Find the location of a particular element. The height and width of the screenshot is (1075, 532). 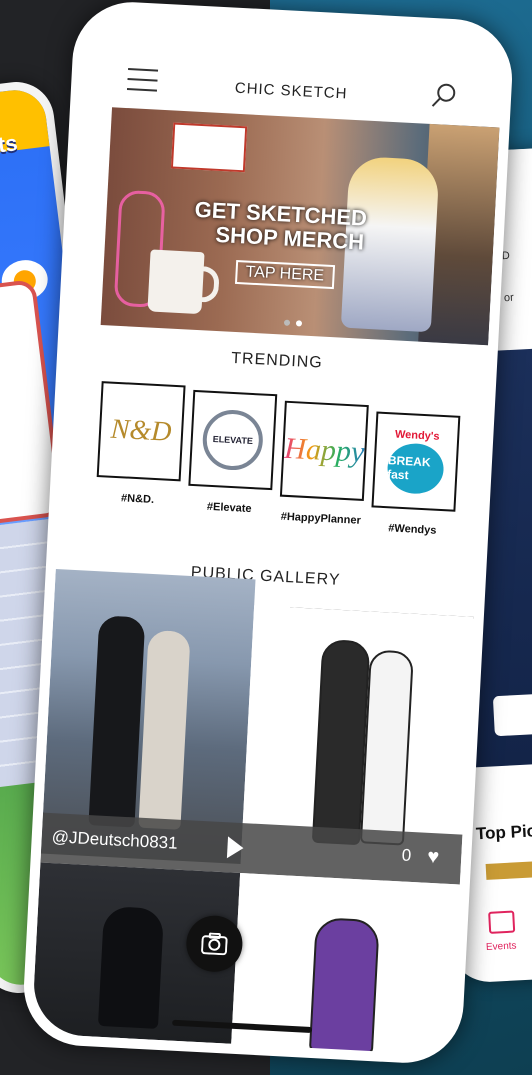

mug-image is located at coordinates (176, 282).